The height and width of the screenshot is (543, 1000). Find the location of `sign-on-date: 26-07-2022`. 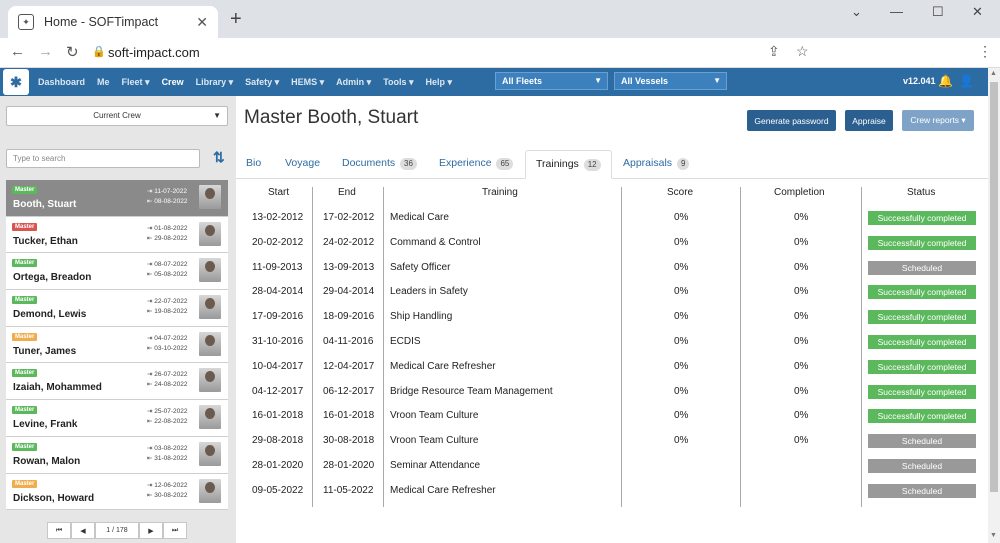

sign-on-date: 26-07-2022 is located at coordinates (171, 375).